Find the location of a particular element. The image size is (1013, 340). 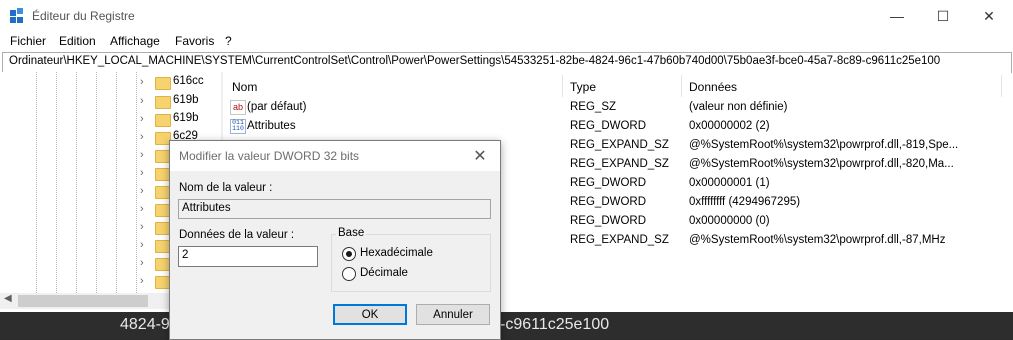

value-name-field: Attributes is located at coordinates (334, 209).